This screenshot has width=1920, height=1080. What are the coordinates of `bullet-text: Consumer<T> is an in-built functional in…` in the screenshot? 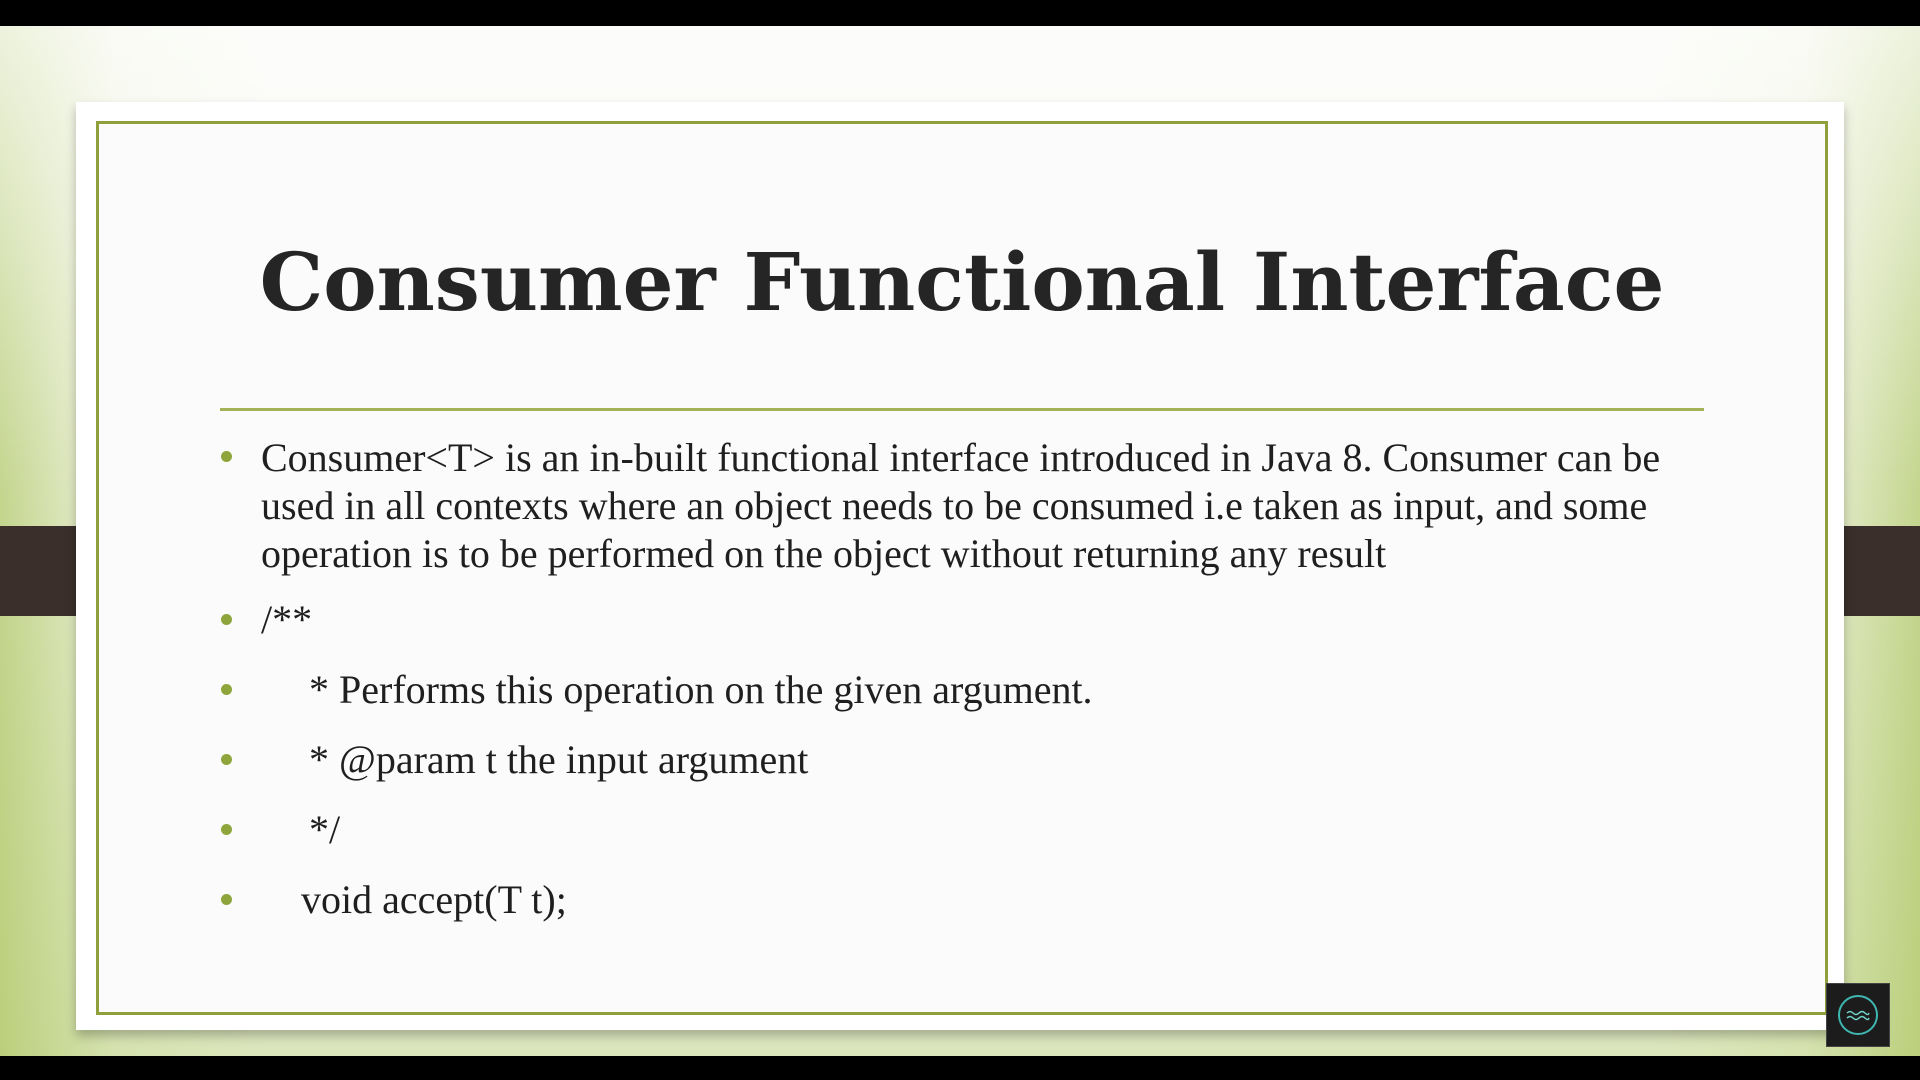 It's located at (966, 505).